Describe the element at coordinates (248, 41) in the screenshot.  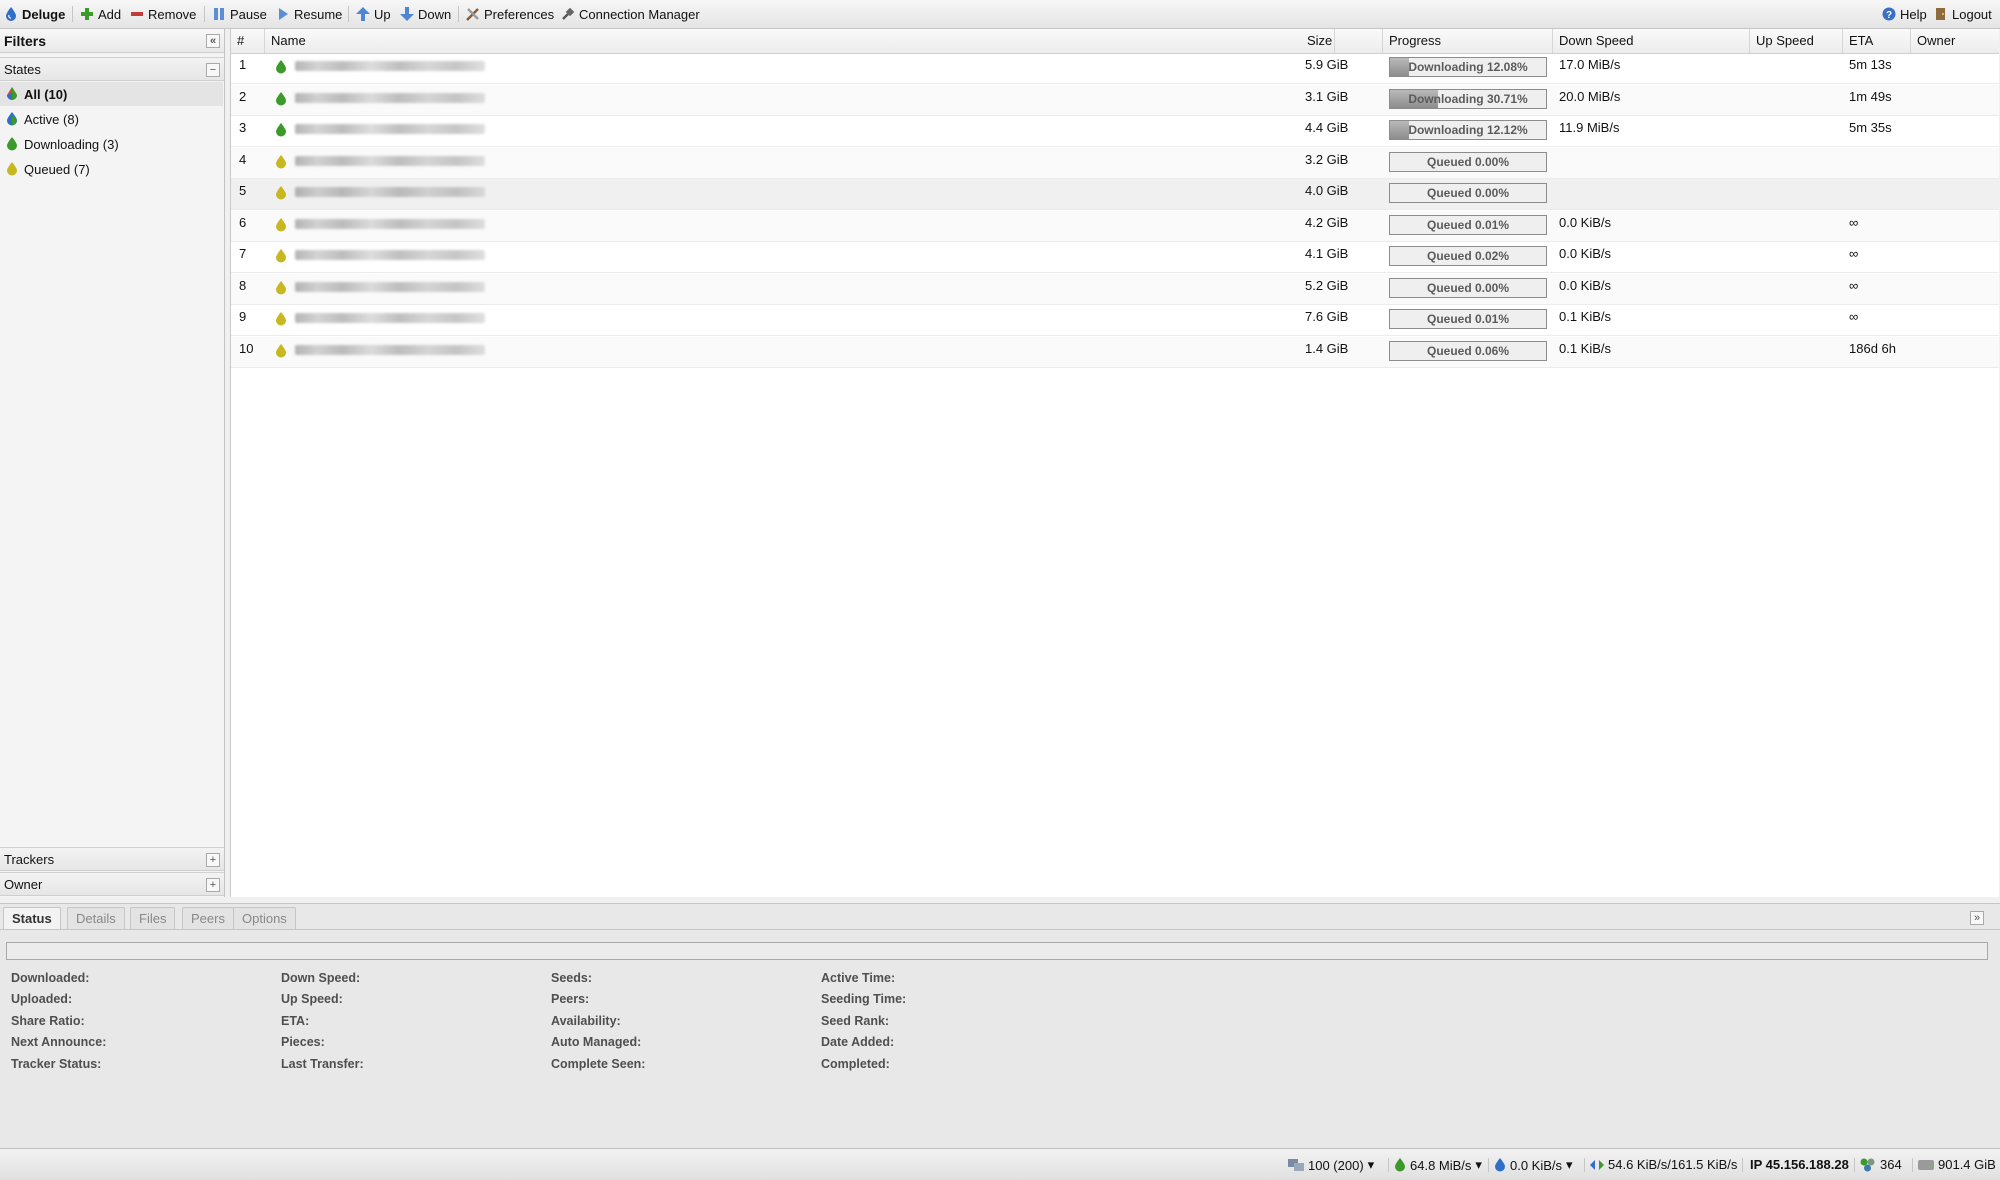
I see `column-header-number: #` at that location.